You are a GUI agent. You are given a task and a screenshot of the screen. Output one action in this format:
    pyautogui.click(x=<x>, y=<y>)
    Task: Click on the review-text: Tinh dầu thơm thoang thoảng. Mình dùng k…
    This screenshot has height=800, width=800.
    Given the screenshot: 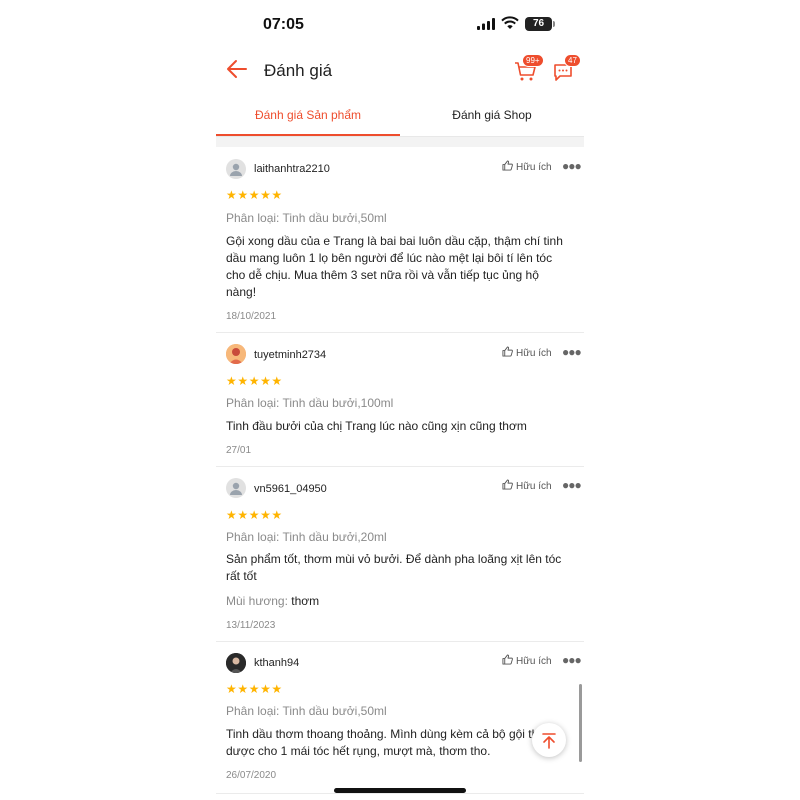 What is the action you would take?
    pyautogui.click(x=389, y=742)
    